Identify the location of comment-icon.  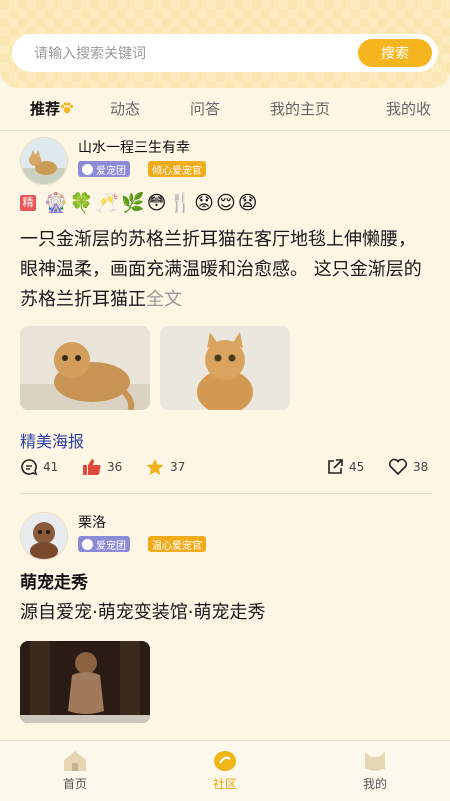
(29, 467).